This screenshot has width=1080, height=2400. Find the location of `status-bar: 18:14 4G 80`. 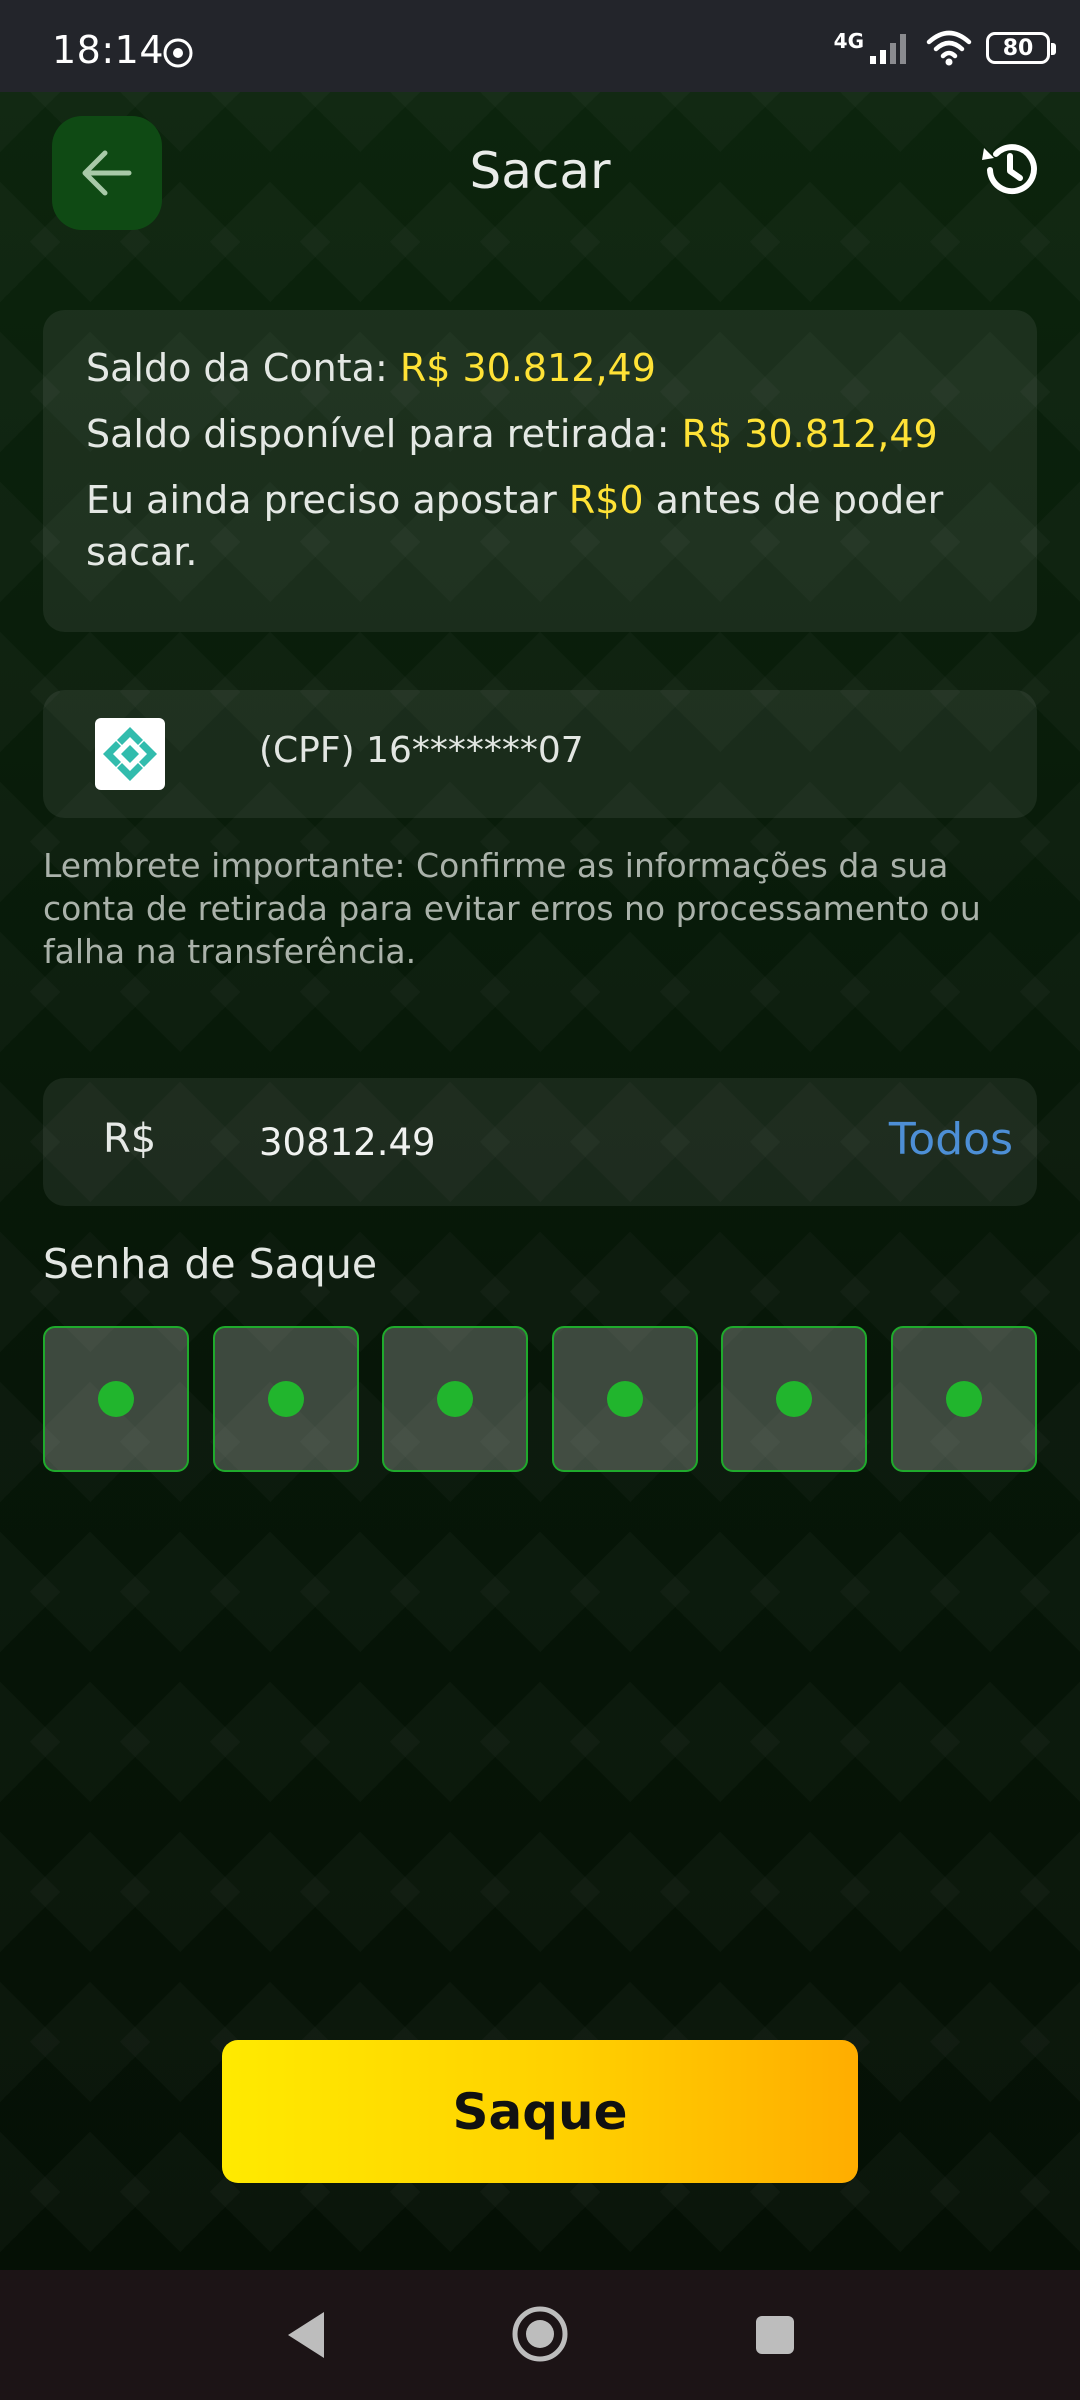

status-bar: 18:14 4G 80 is located at coordinates (540, 46).